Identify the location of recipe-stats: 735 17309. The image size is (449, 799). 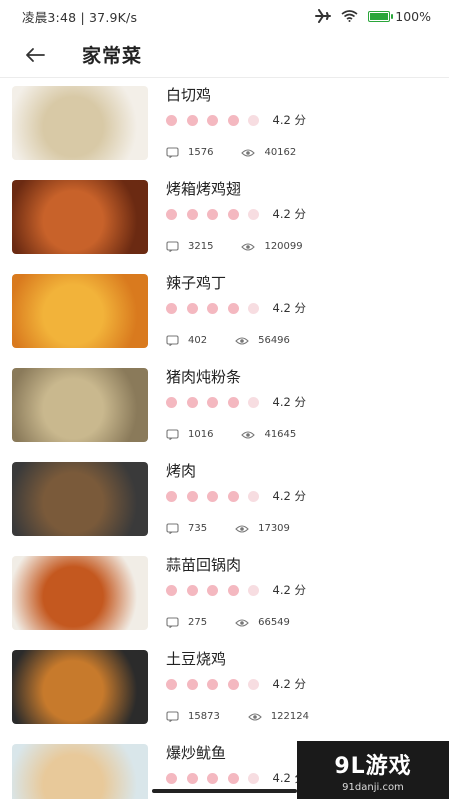
(228, 528).